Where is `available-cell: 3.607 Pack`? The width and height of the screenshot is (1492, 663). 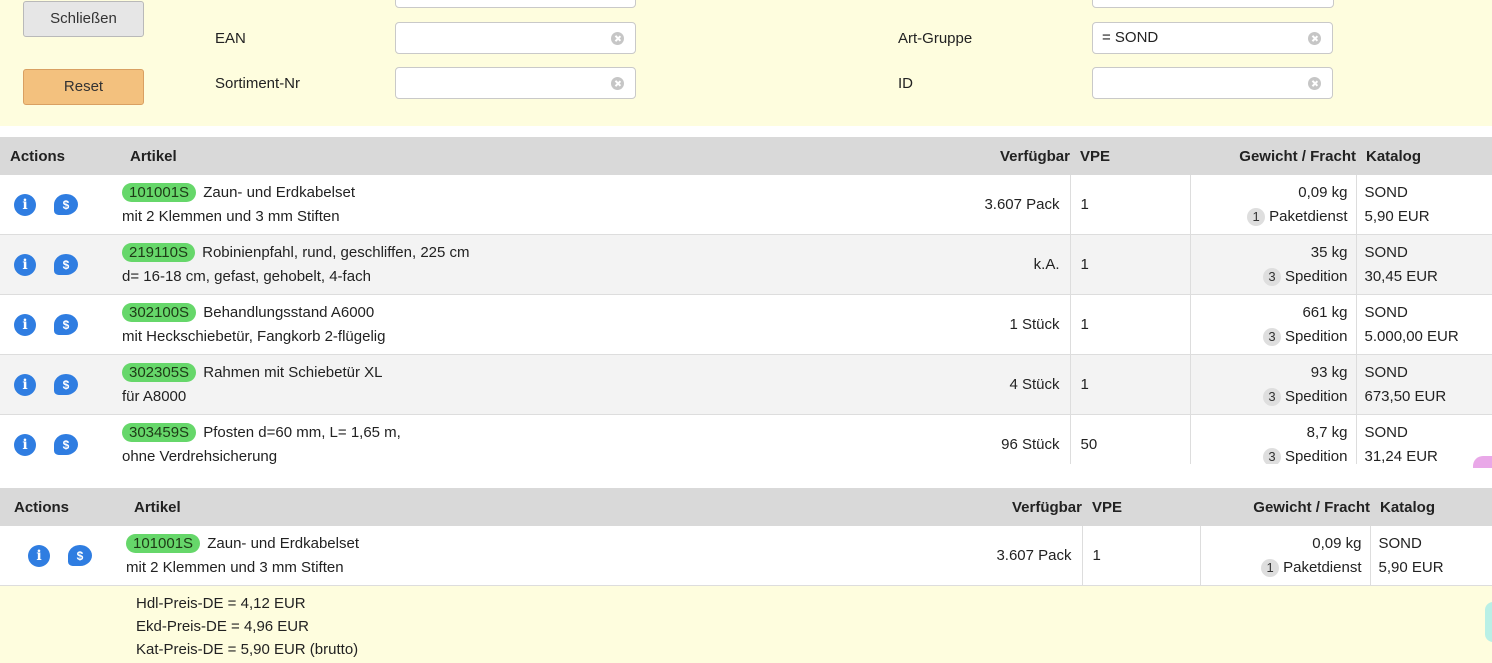
available-cell: 3.607 Pack is located at coordinates (1005, 205).